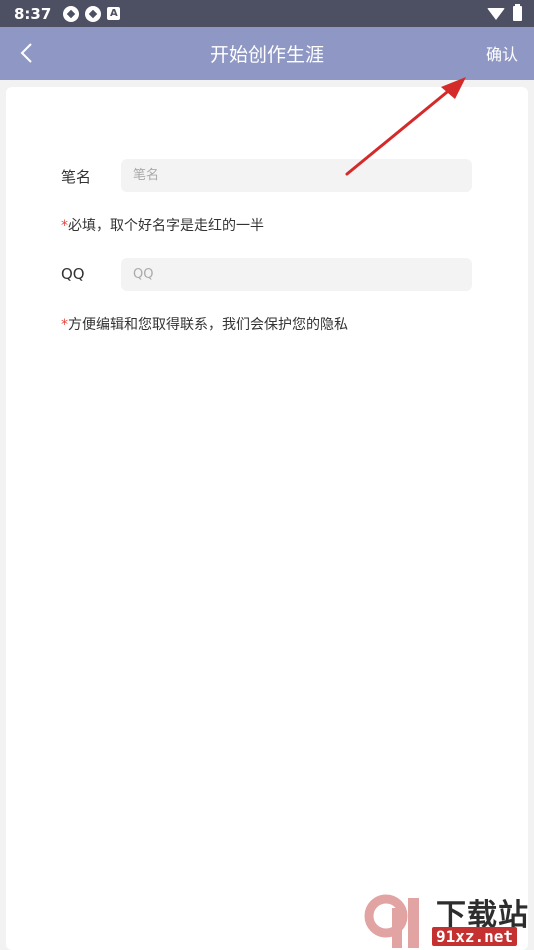 Image resolution: width=534 pixels, height=950 pixels. I want to click on status-time: 8:37, so click(33, 13).